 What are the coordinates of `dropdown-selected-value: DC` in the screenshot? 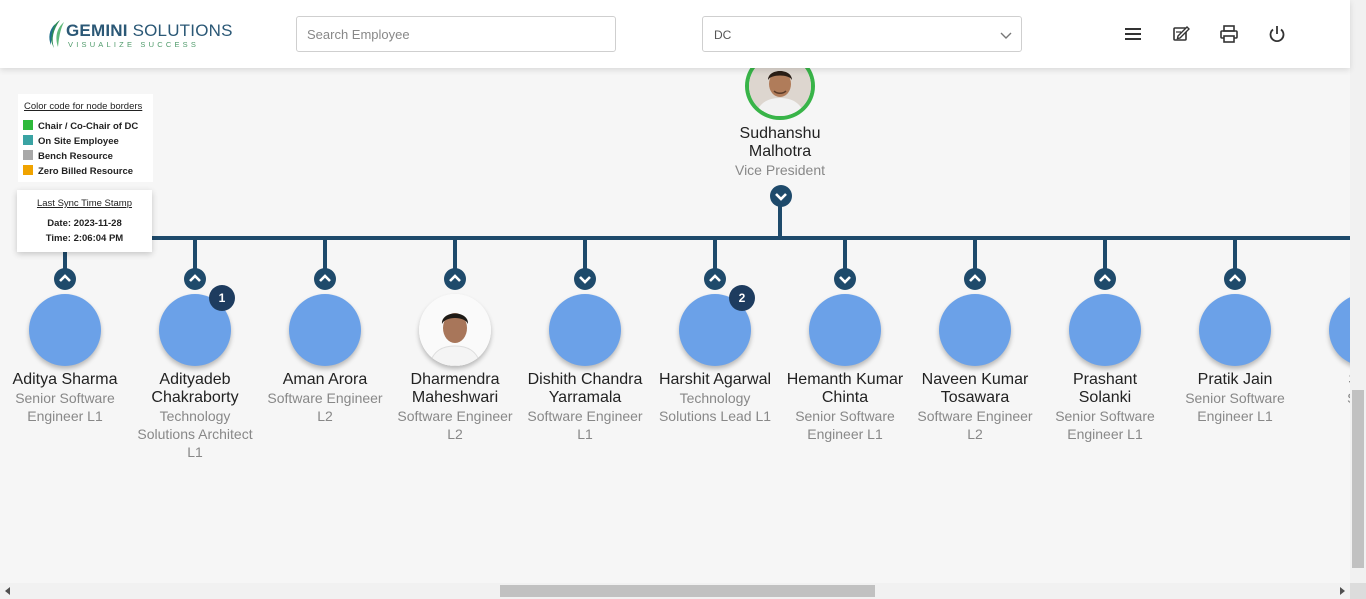 It's located at (723, 35).